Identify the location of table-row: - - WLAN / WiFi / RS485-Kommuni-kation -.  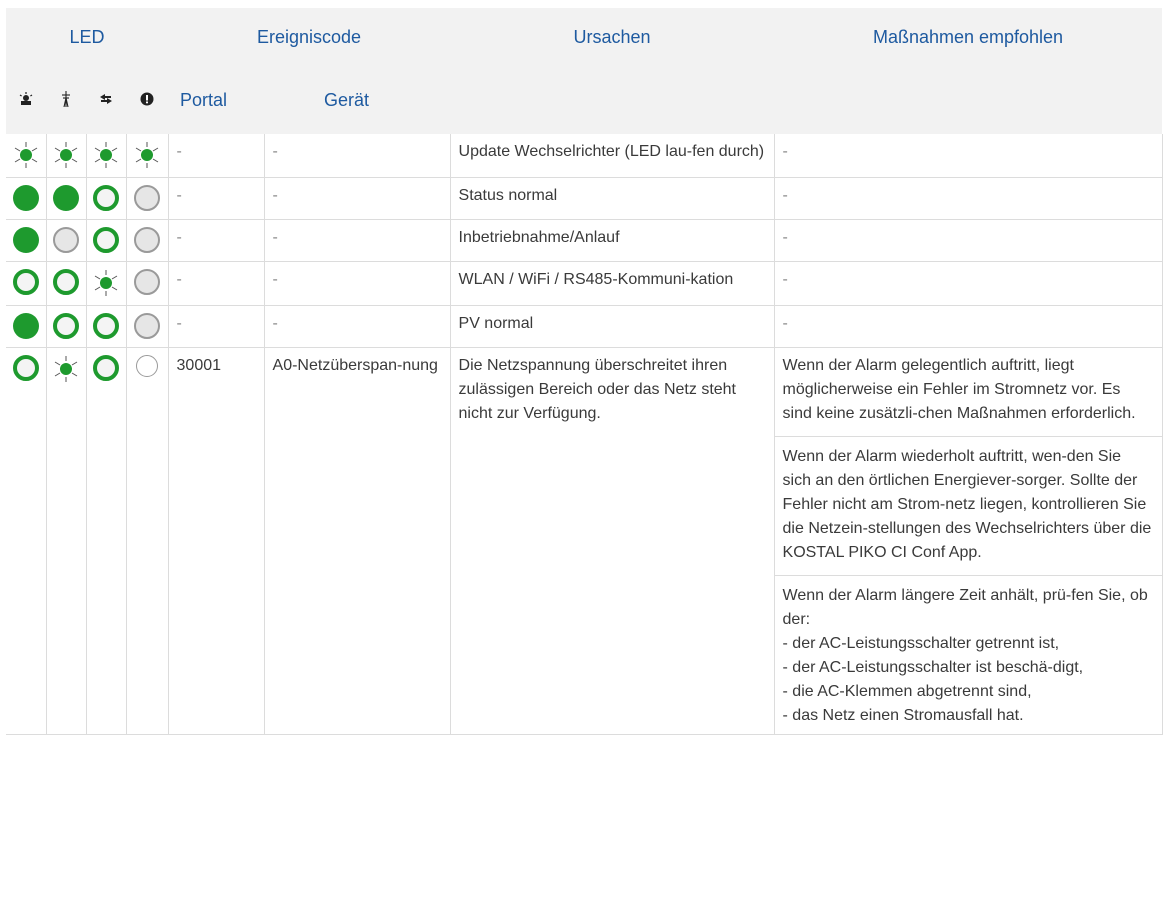
(584, 283).